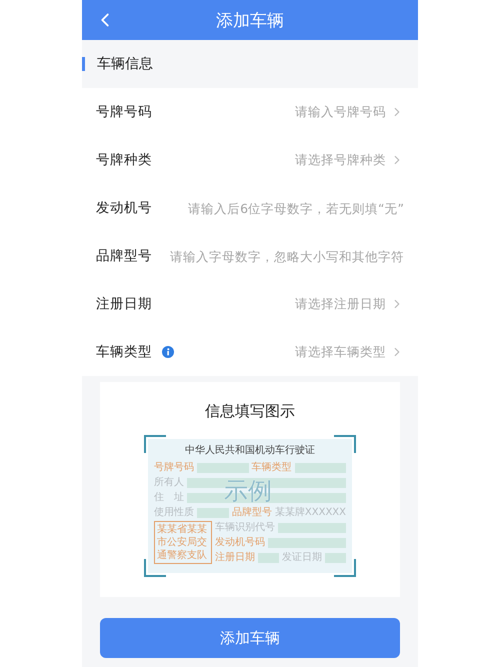  Describe the element at coordinates (310, 512) in the screenshot. I see `license-value: 某某牌XXXXXX` at that location.